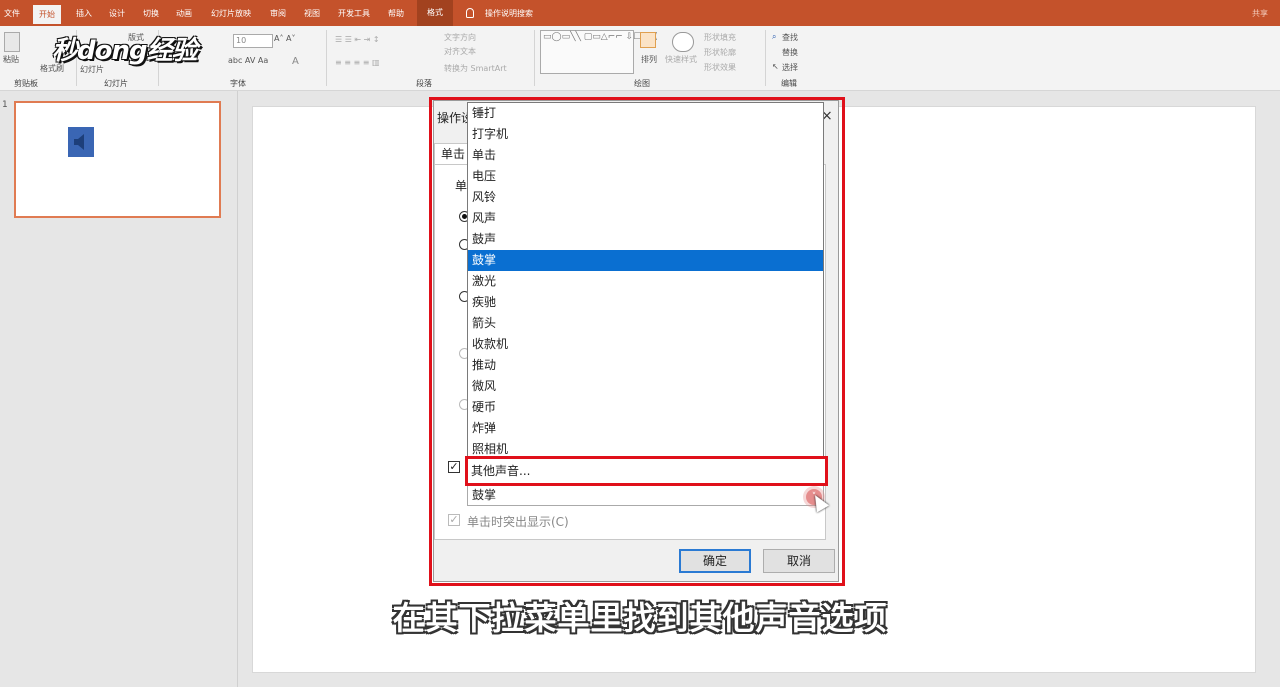  What do you see at coordinates (799, 561) in the screenshot?
I see `cancel-button: 取消` at bounding box center [799, 561].